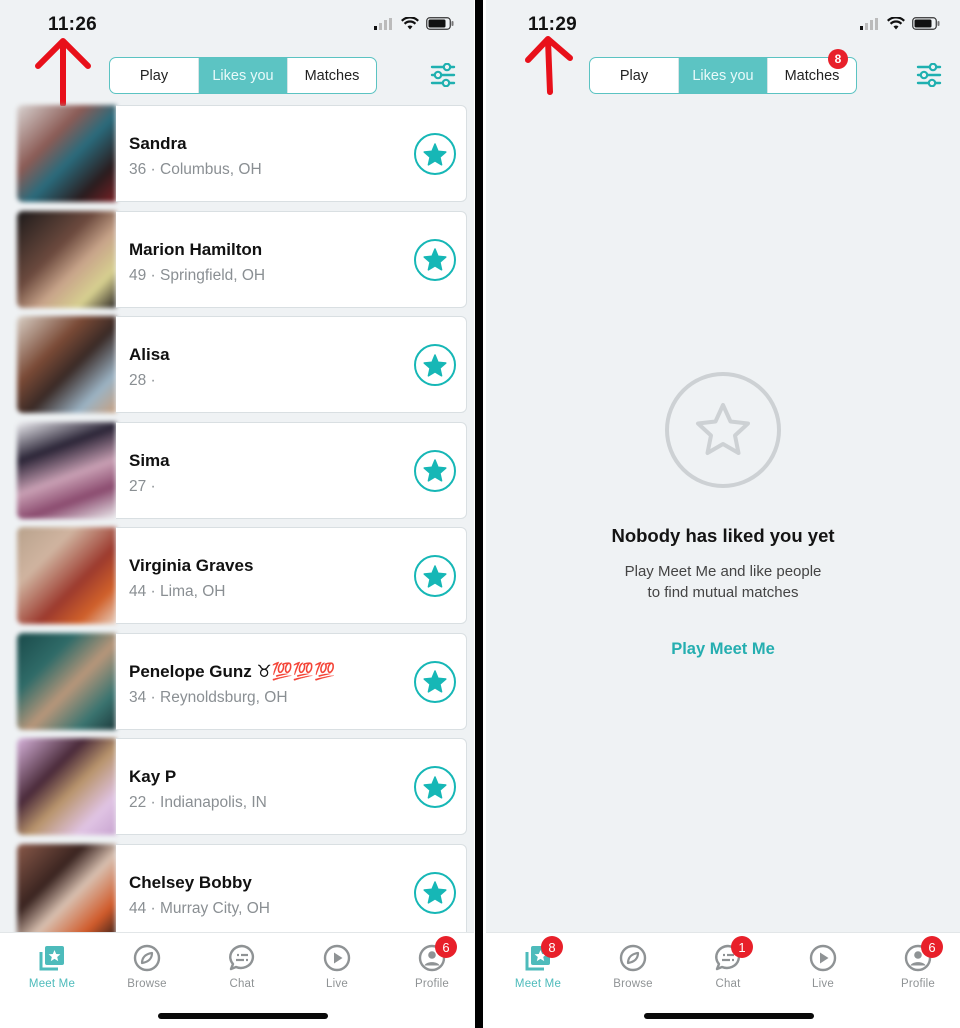  I want to click on card-body: Virginia Graves 44 · Lima, OH, so click(291, 575).